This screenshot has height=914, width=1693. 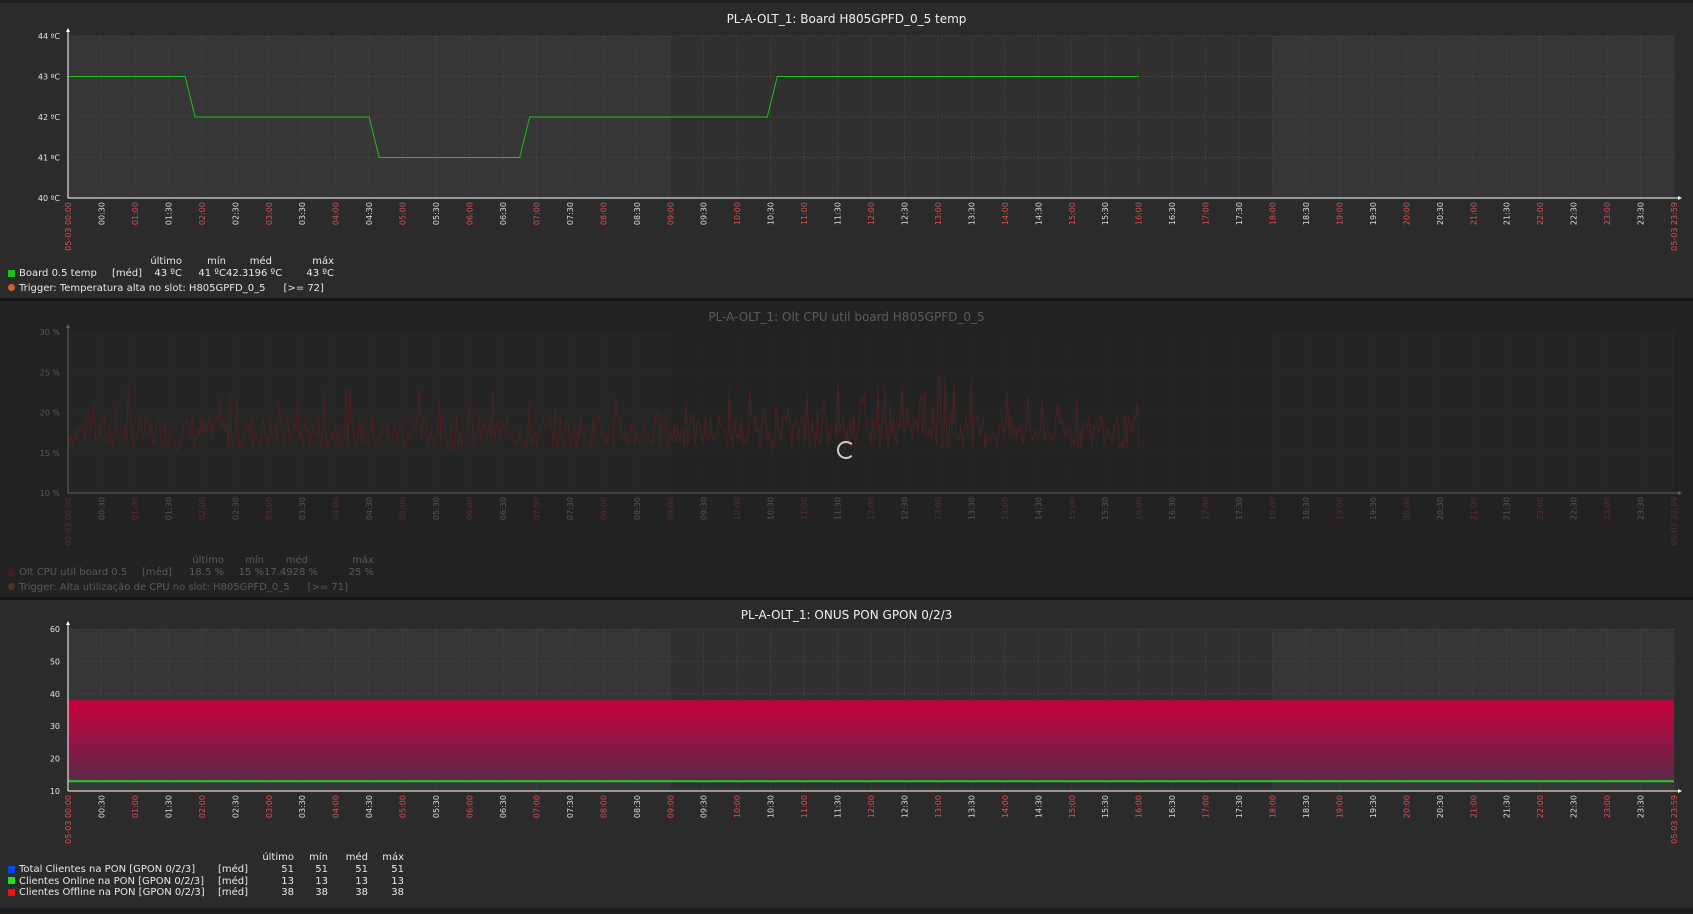 What do you see at coordinates (846, 615) in the screenshot?
I see `graph-onus-title: PL-A-OLT_1: ONUS PON GPON 0/2/3` at bounding box center [846, 615].